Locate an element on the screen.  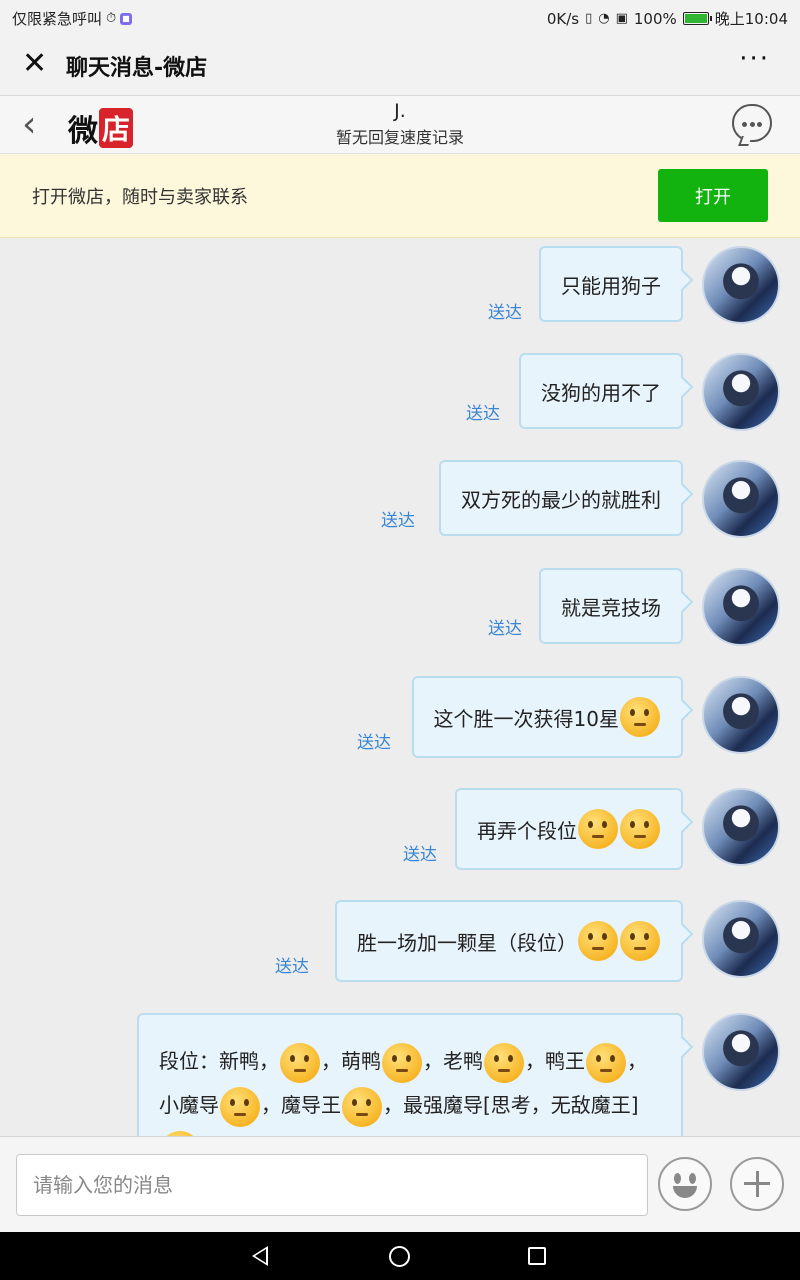
message-bubble: 这个胜一次获得10星 is located at coordinates (547, 717).